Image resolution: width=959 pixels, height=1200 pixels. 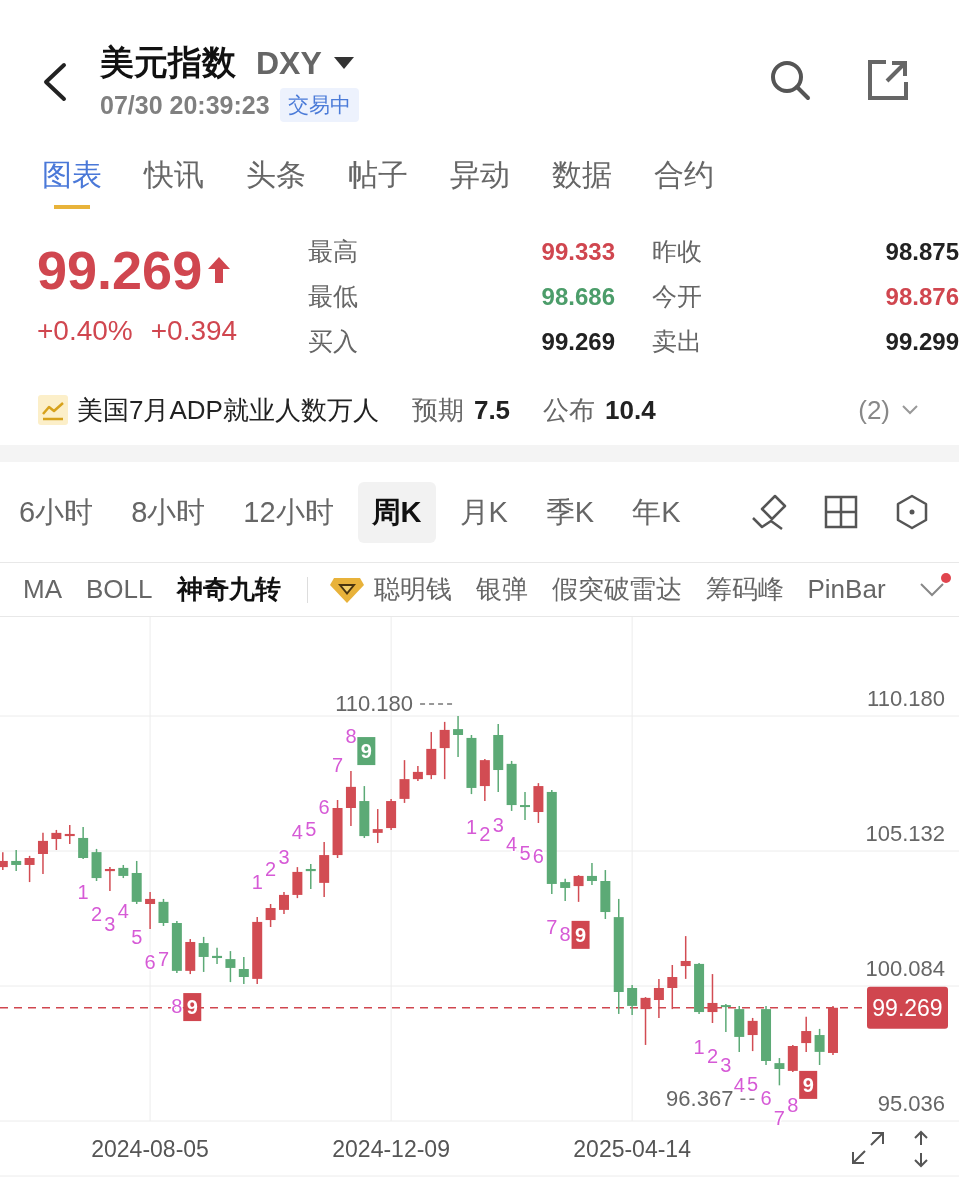 What do you see at coordinates (311, 828) in the screenshot?
I see `td-count-label: 5` at bounding box center [311, 828].